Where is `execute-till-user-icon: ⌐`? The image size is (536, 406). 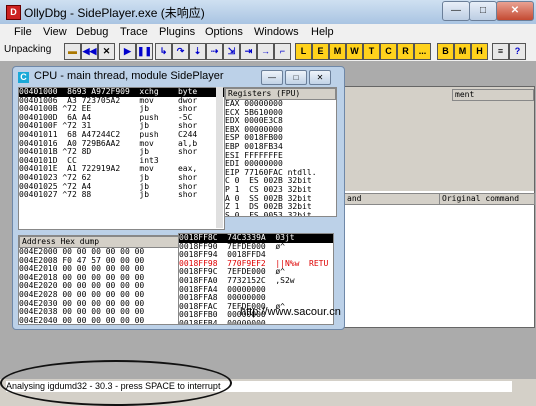
execute-till-user-icon: ⌐ is located at coordinates (282, 51).